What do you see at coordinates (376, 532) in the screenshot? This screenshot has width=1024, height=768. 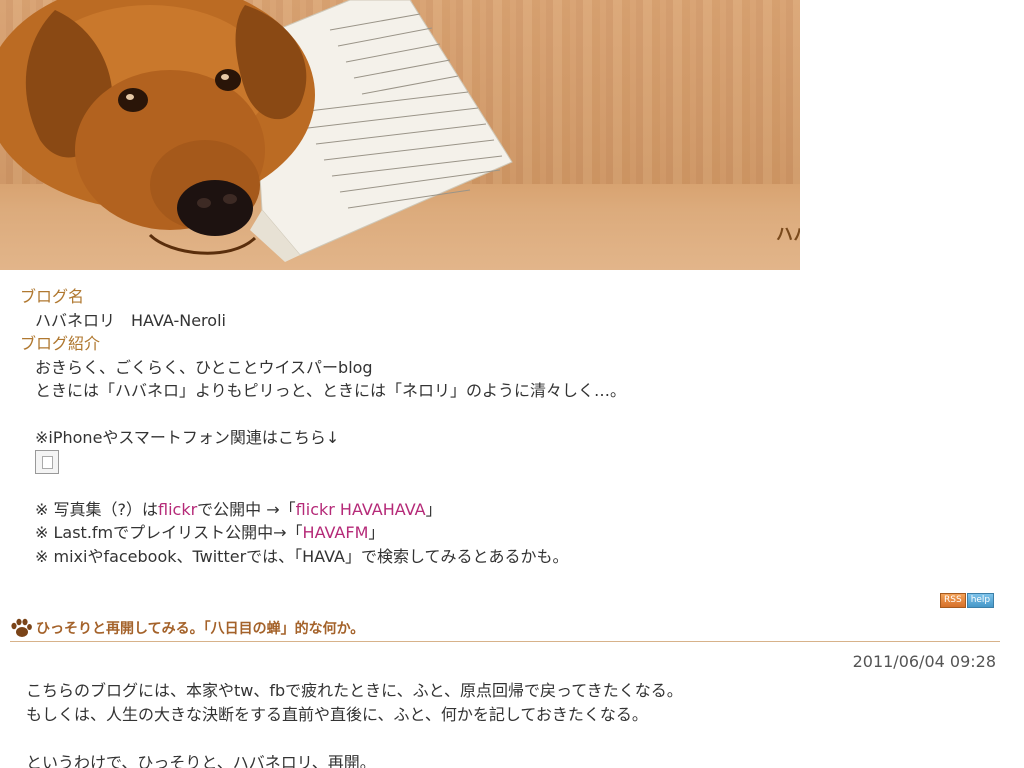 I see `lastfm-note-suffix: 」` at bounding box center [376, 532].